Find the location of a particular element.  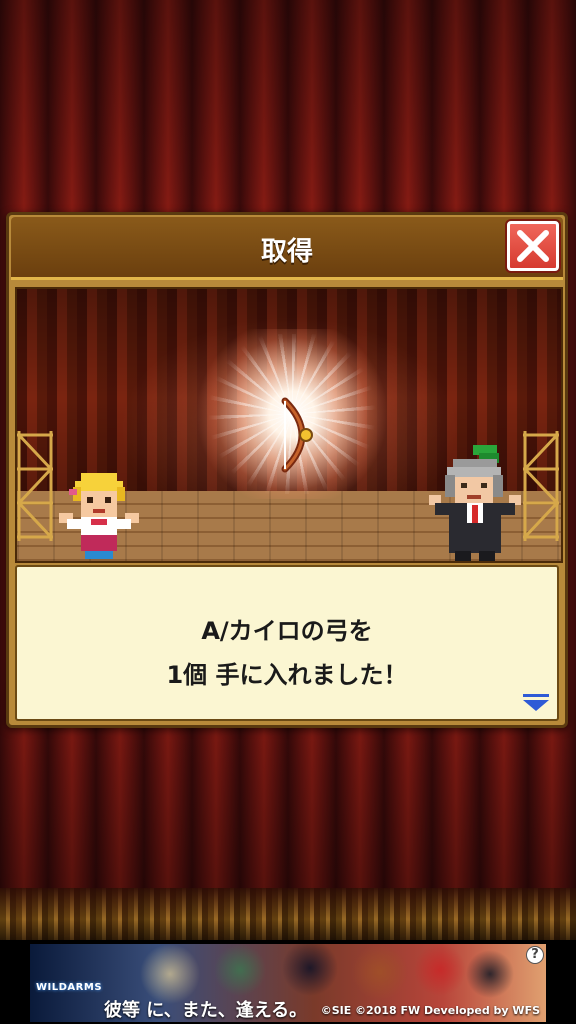

old-man-character is located at coordinates (475, 503).